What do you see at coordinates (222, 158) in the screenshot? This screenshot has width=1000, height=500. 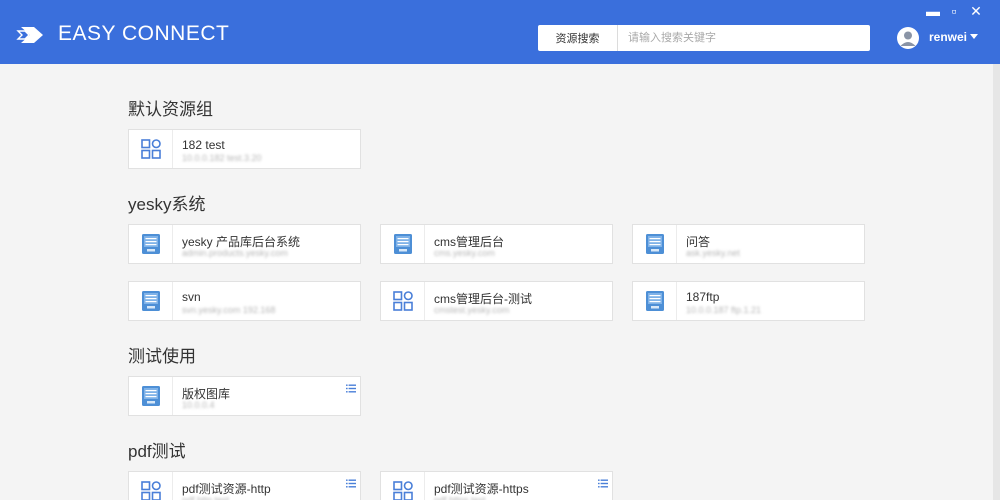 I see `resource-address: 10.0.0.182 test.3.20` at bounding box center [222, 158].